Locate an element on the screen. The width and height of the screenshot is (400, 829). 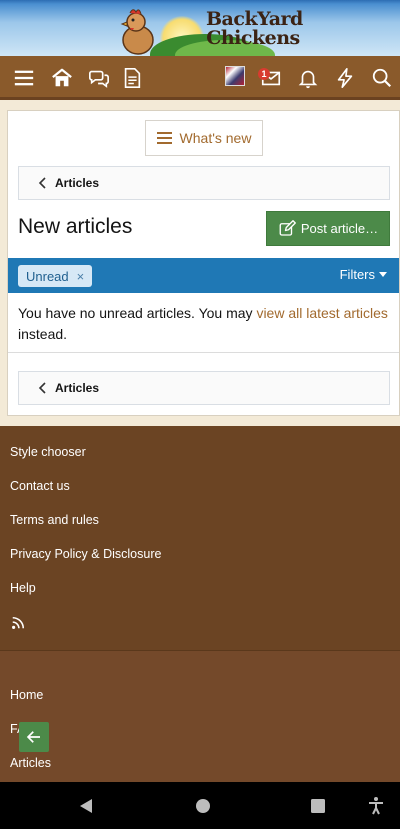
message-text-end: instead. is located at coordinates (43, 334).